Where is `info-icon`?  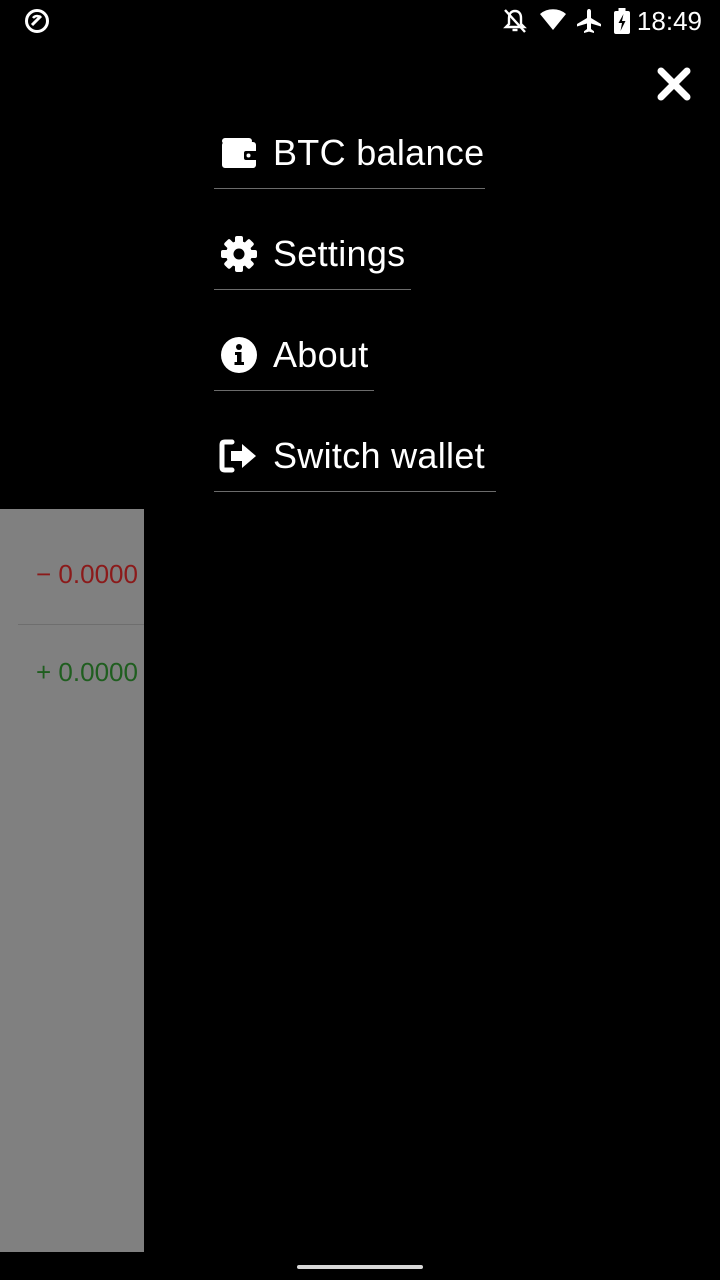 info-icon is located at coordinates (239, 355).